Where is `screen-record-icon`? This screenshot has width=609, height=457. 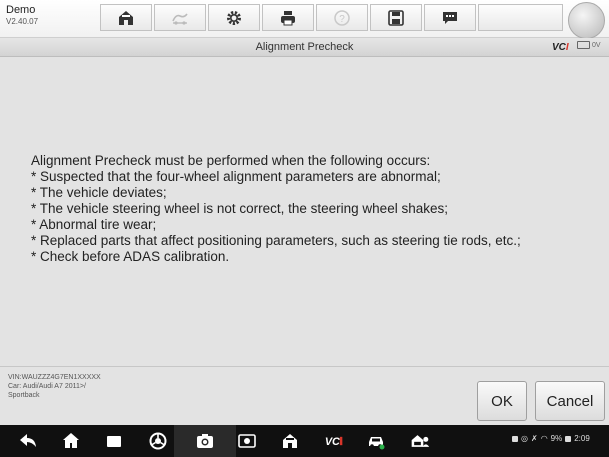
screen-record-icon is located at coordinates (247, 441).